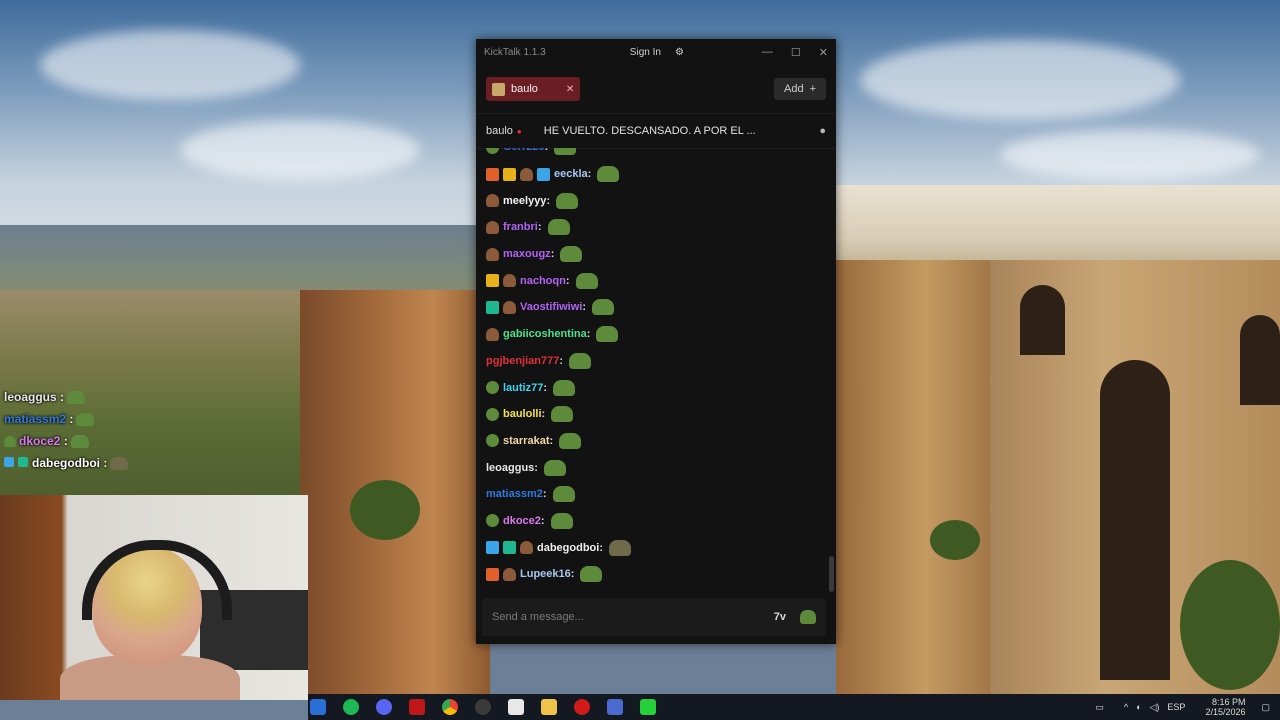 The height and width of the screenshot is (720, 1280). Describe the element at coordinates (526, 441) in the screenshot. I see `chat-username: starrakat` at that location.